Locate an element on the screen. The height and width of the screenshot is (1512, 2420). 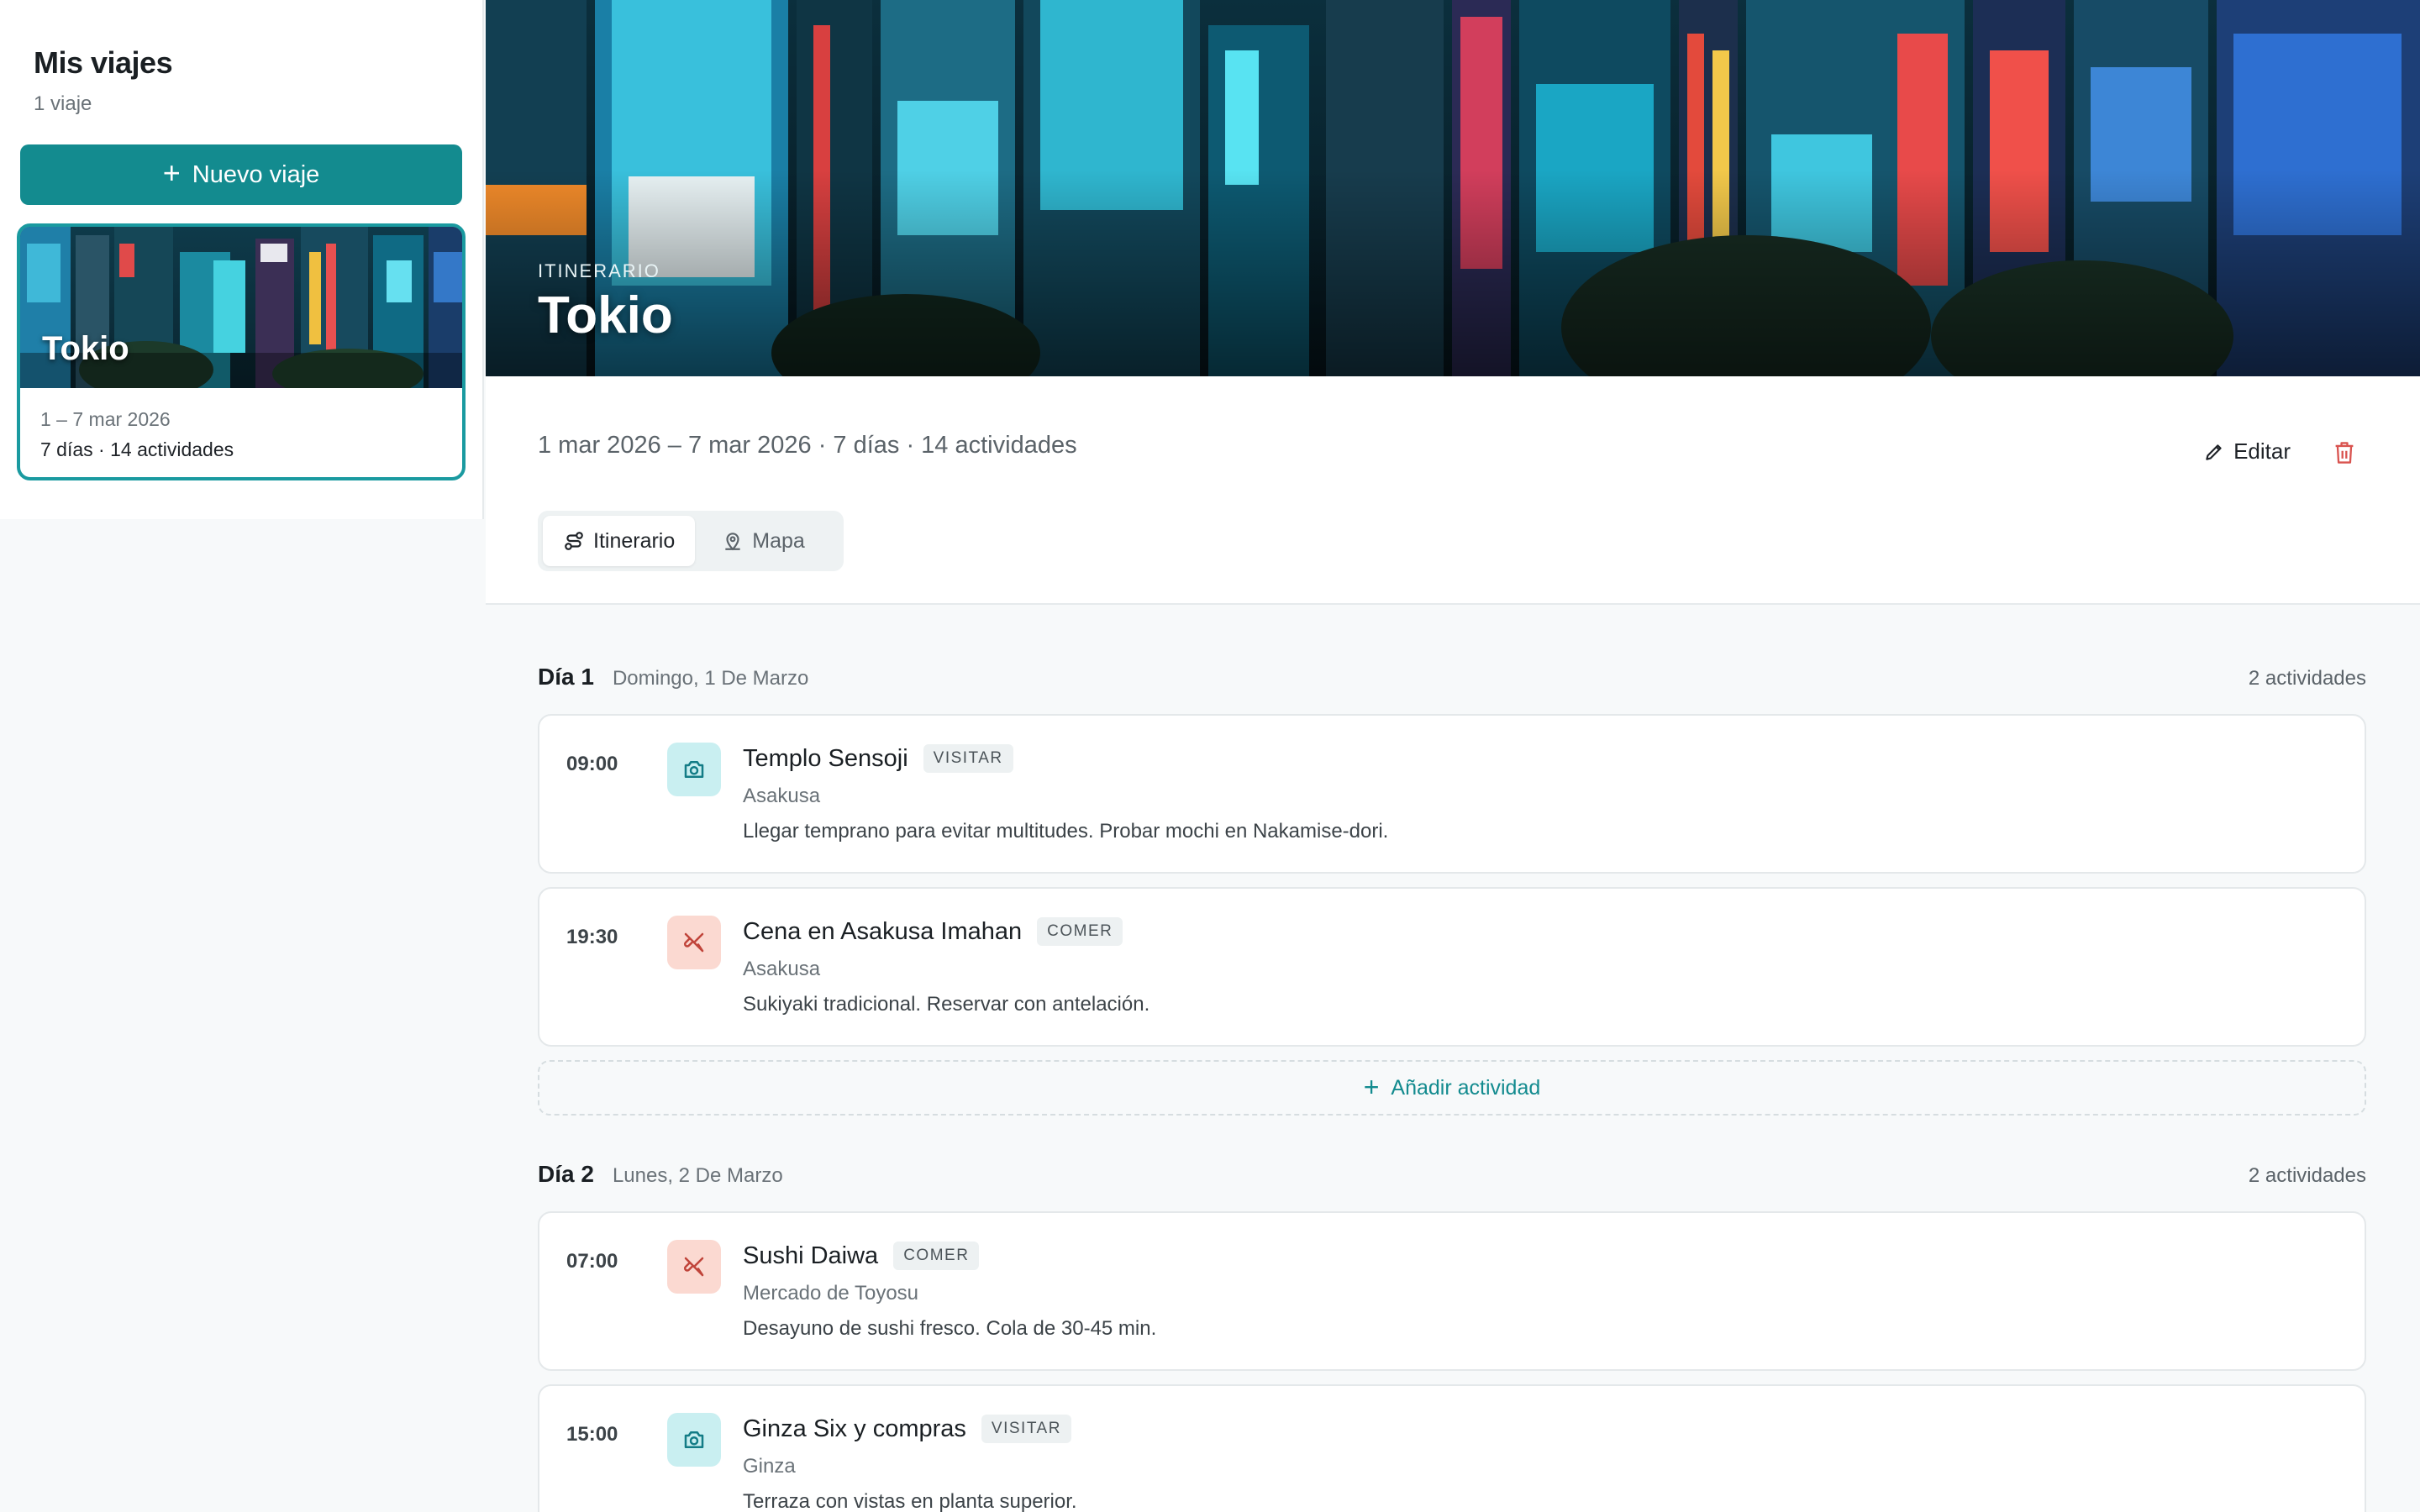
edit-button: Editar is located at coordinates (2247, 451).